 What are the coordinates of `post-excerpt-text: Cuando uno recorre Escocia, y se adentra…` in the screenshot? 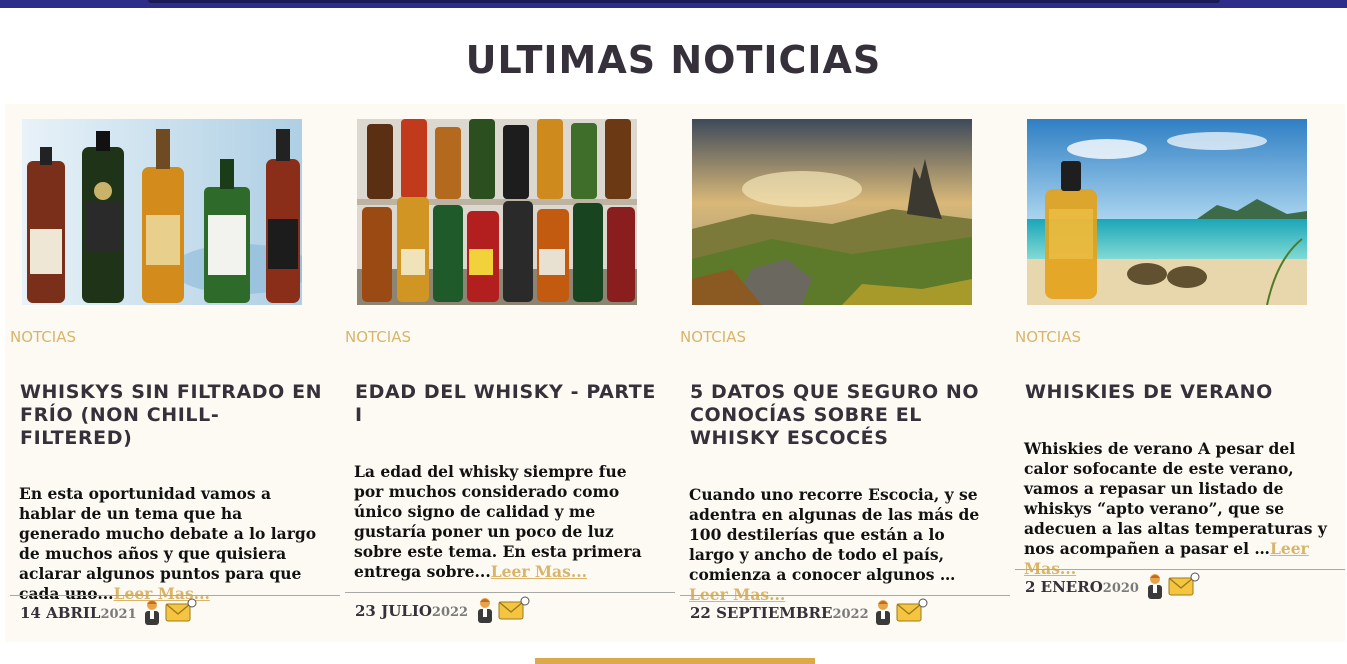 It's located at (834, 534).